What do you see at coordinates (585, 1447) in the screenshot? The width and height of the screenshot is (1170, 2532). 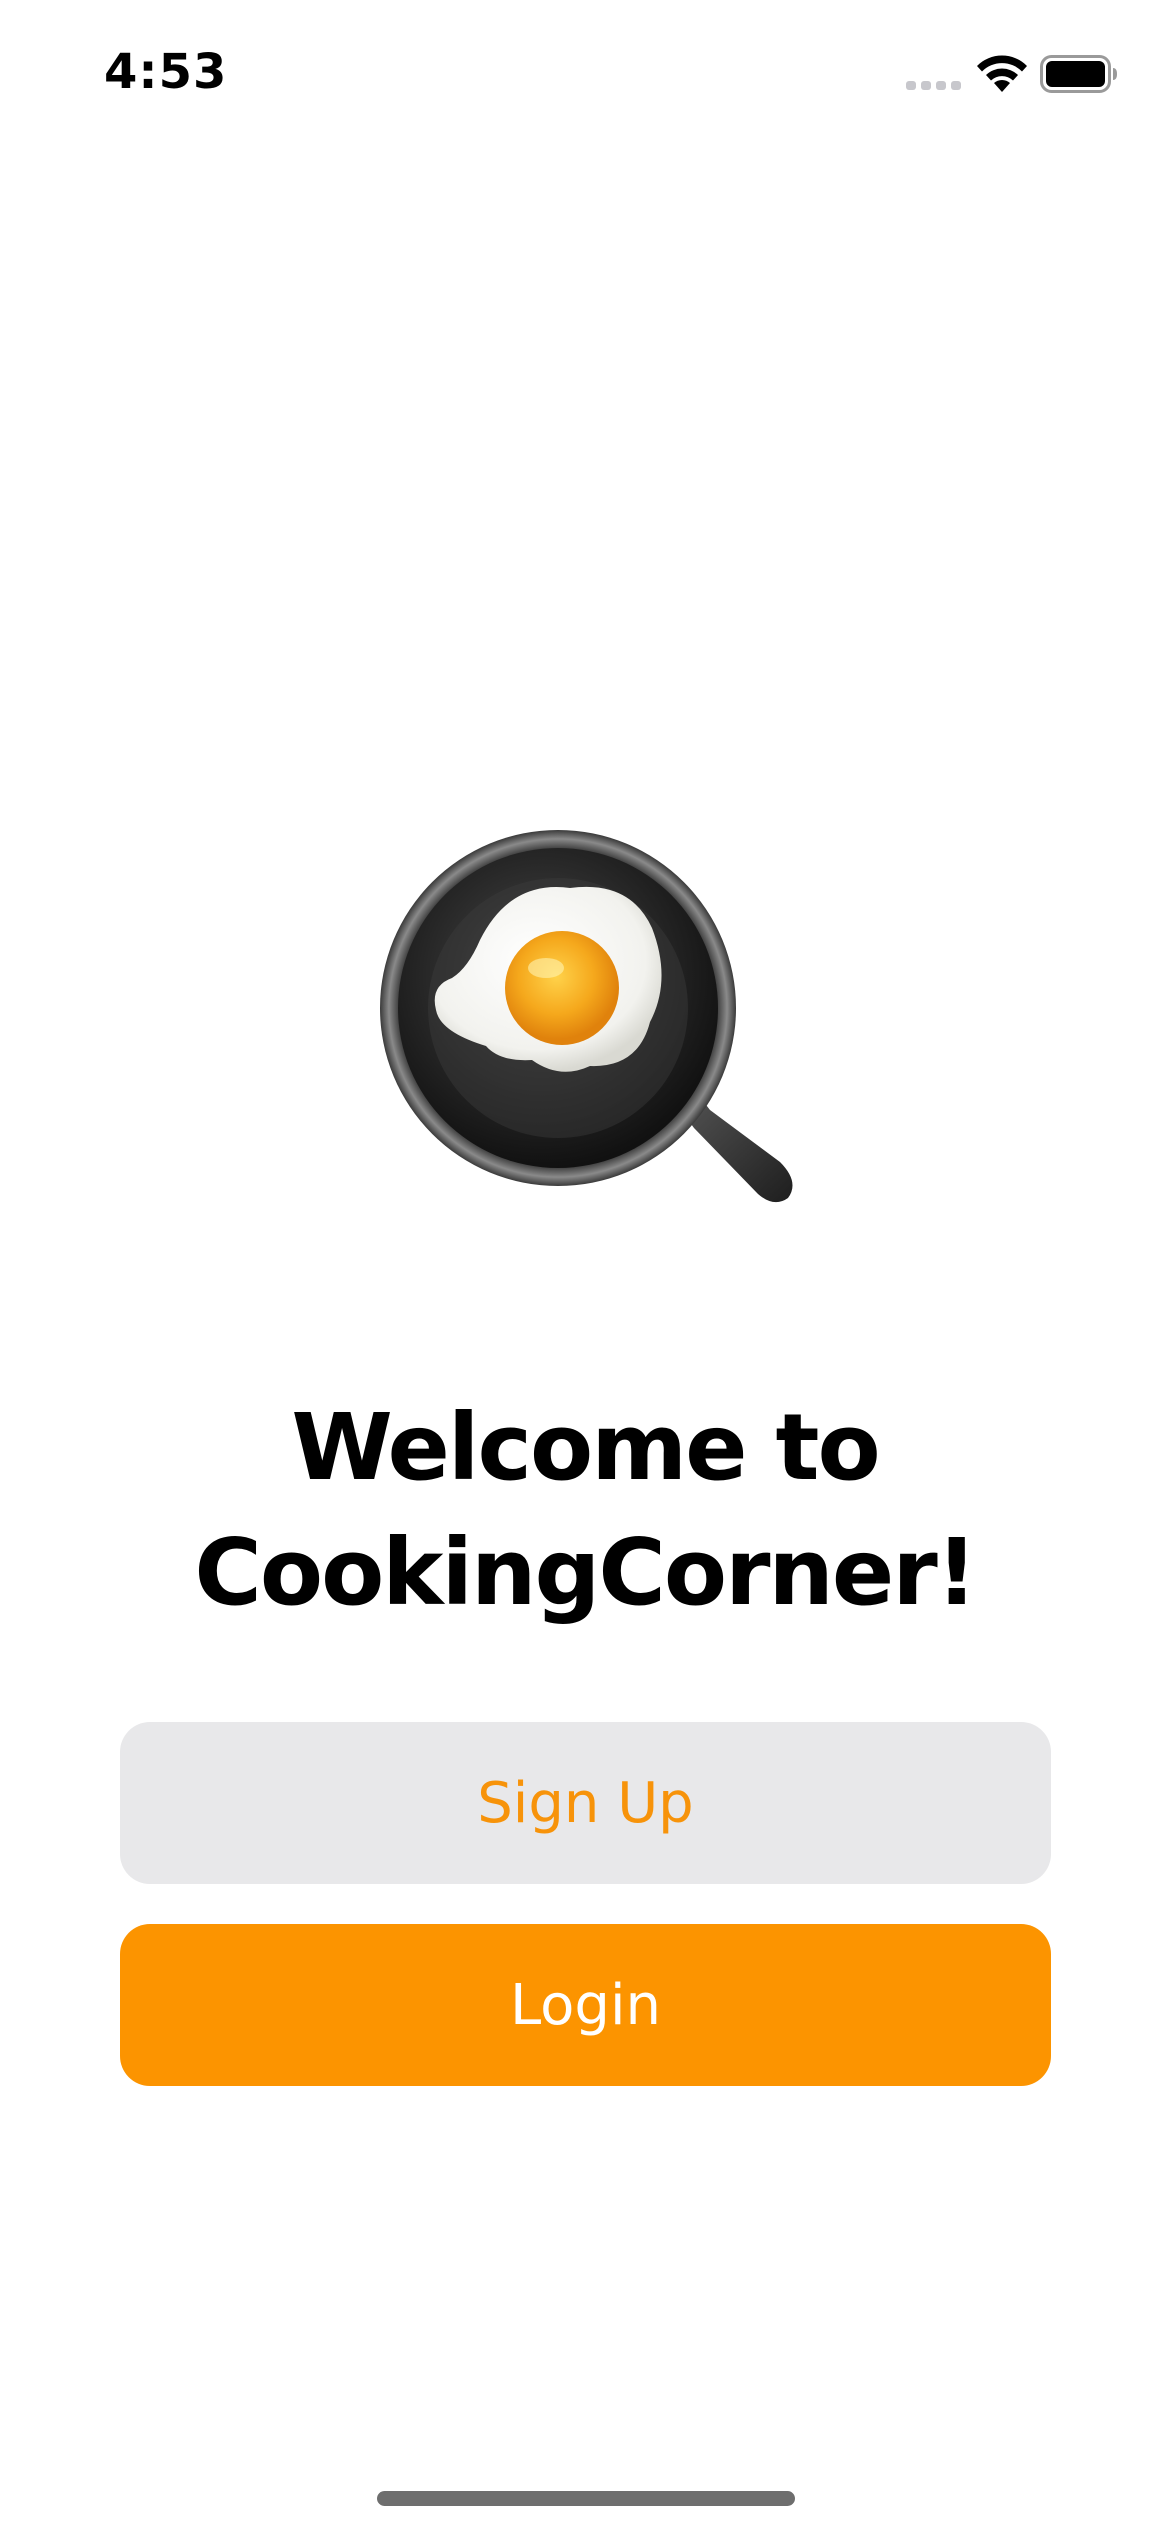 I see `welcome-title-line1: Welcome to` at bounding box center [585, 1447].